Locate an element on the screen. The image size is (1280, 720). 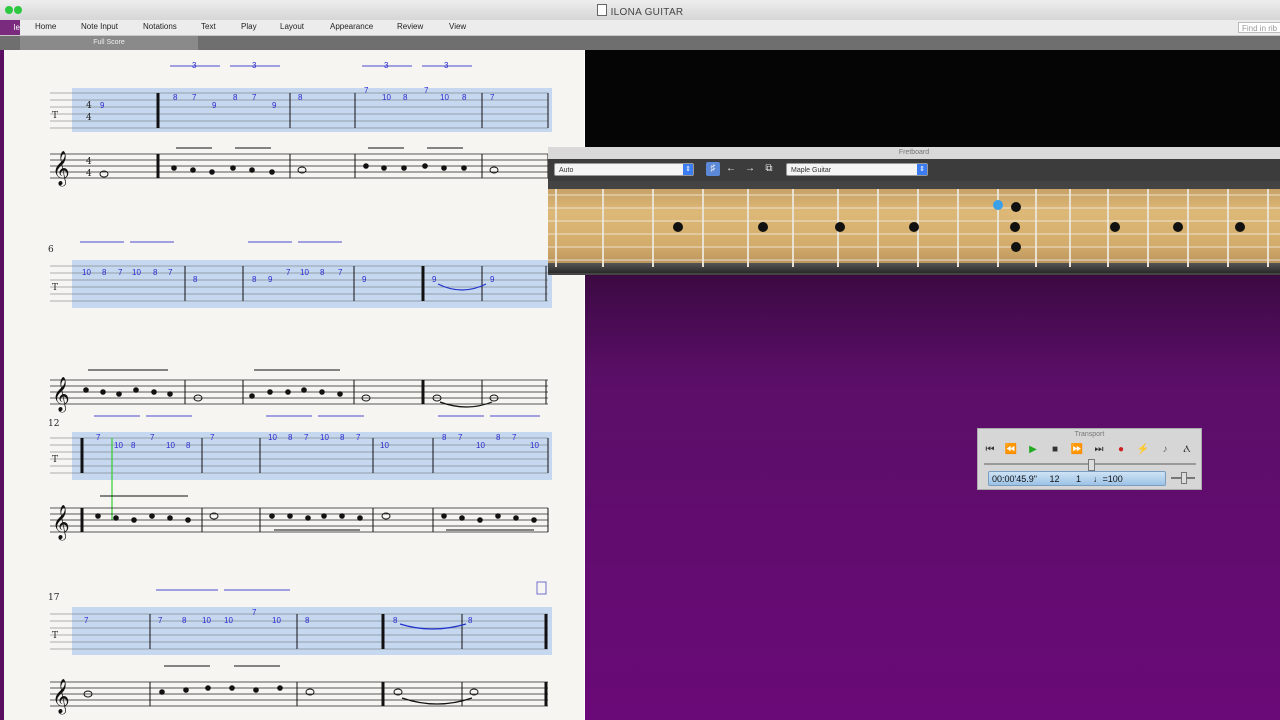
playback-position-knob is located at coordinates (1091, 465).